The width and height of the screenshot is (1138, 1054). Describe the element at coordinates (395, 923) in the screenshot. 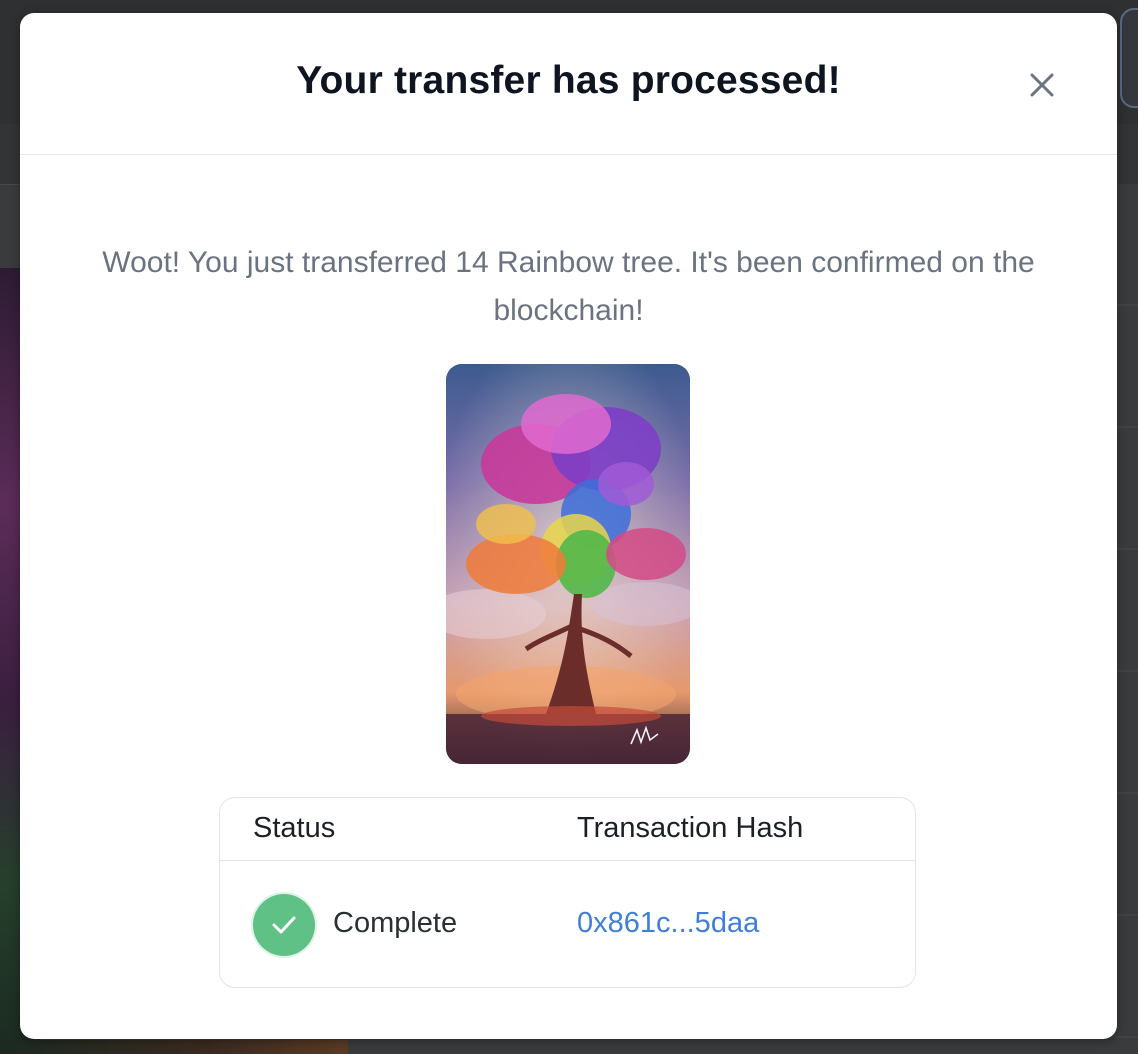

I see `status-value: Complete` at that location.